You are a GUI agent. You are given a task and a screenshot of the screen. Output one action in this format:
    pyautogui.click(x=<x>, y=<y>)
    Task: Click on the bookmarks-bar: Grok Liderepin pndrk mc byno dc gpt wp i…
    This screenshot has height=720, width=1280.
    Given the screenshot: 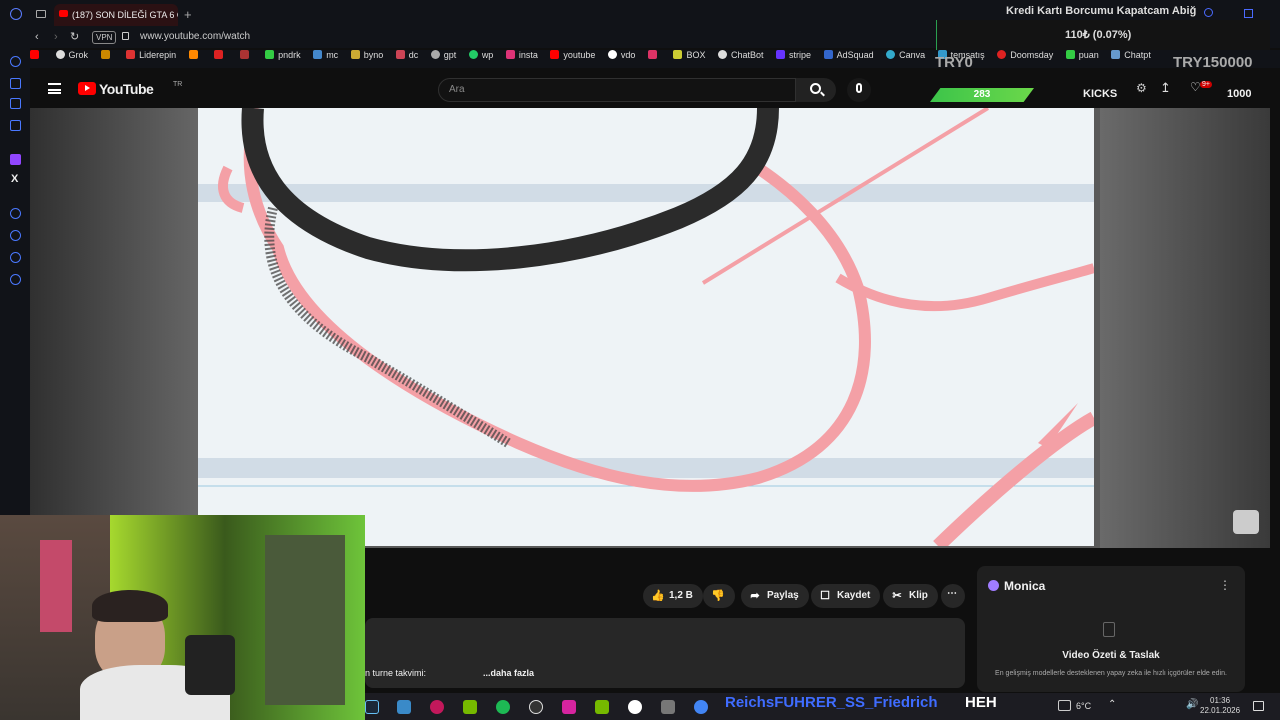 What is the action you would take?
    pyautogui.click(x=655, y=59)
    